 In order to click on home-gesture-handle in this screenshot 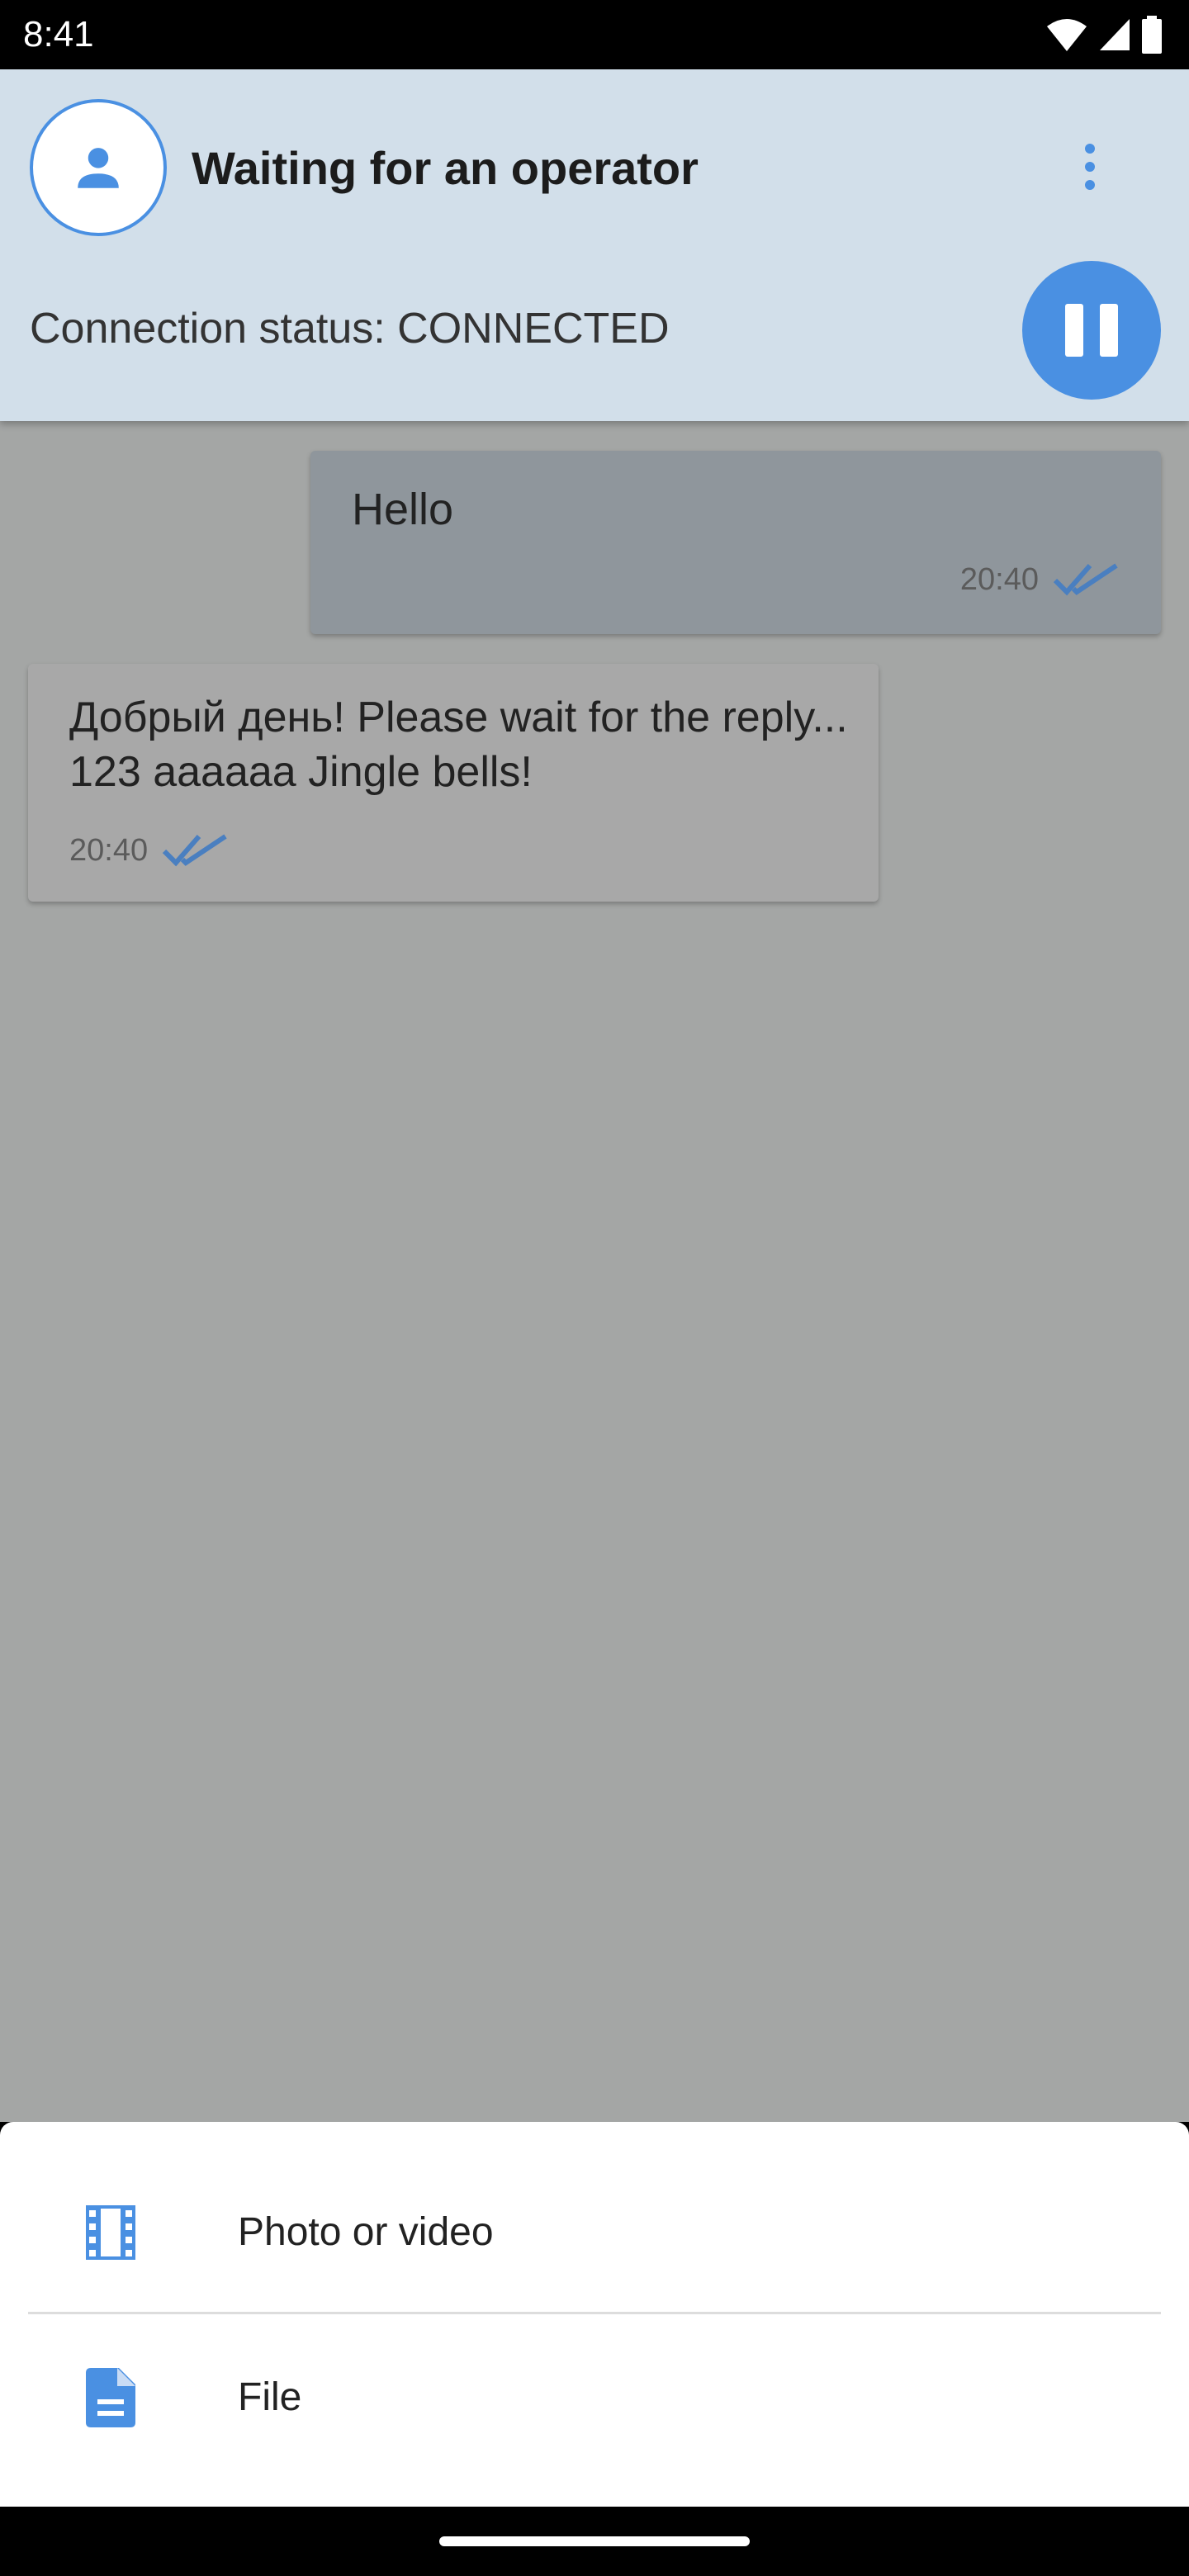, I will do `click(594, 2541)`.